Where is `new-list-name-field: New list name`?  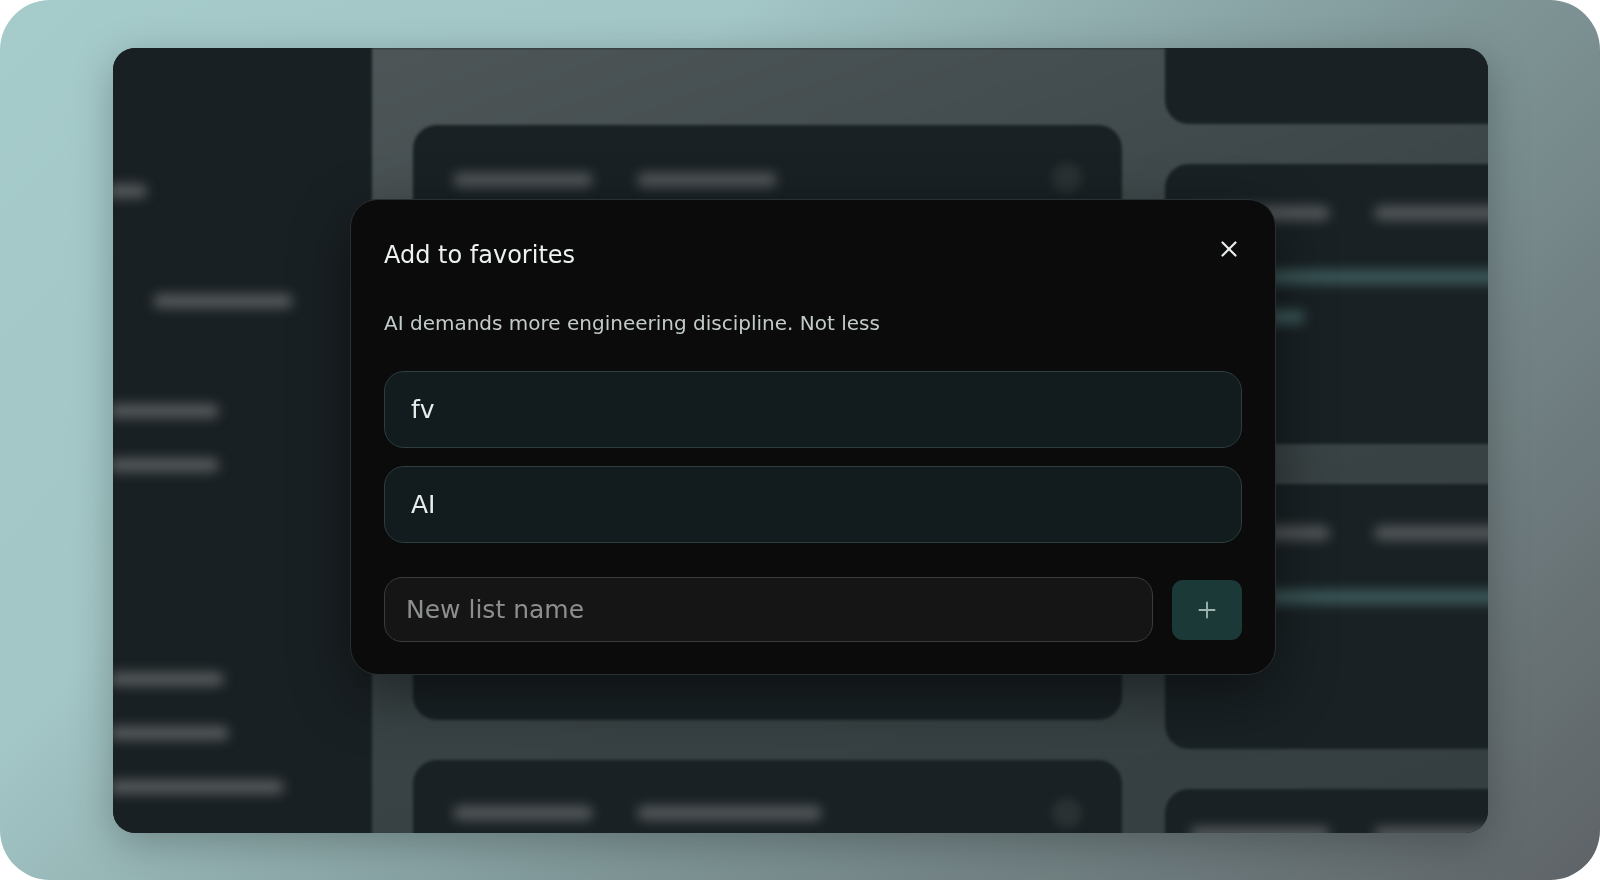
new-list-name-field: New list name is located at coordinates (768, 609).